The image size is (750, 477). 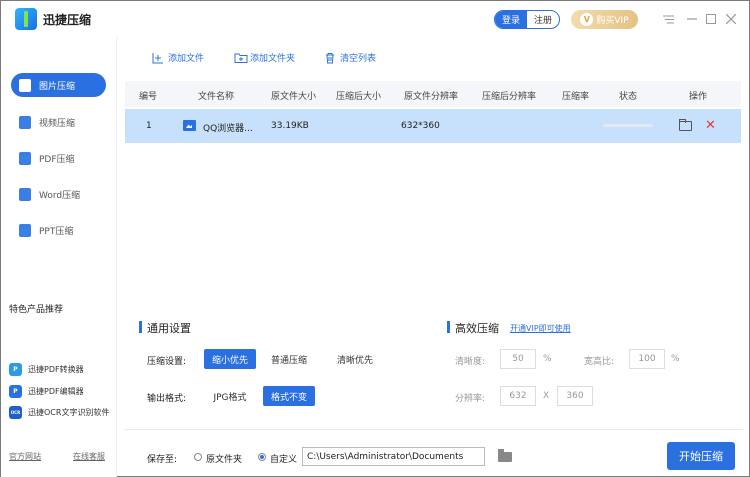 I want to click on auth-group: 登录 注册, so click(x=527, y=19).